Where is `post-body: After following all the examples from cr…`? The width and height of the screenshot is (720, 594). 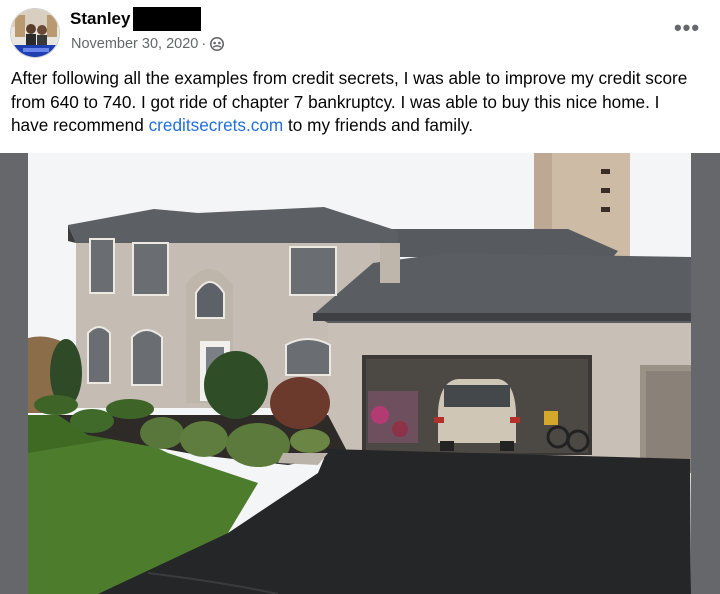
post-body: After following all the examples from cr… is located at coordinates (356, 102).